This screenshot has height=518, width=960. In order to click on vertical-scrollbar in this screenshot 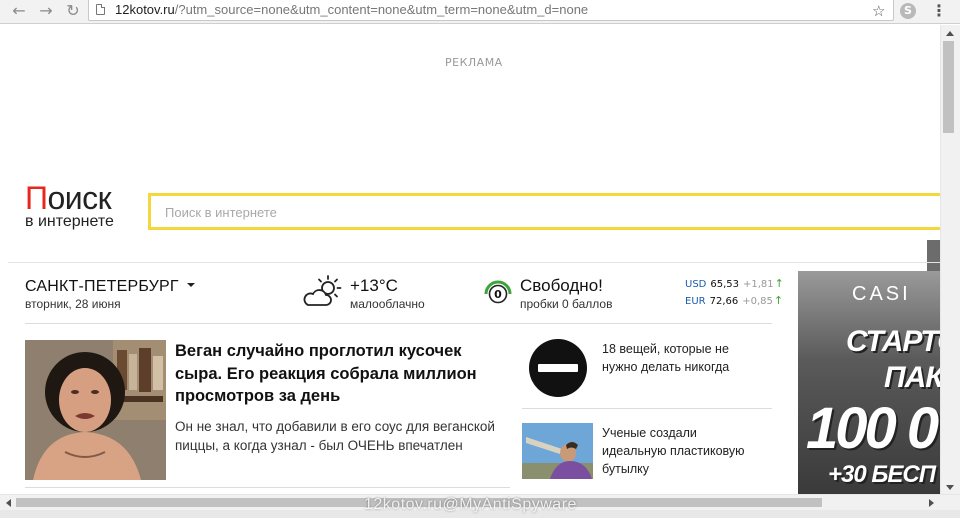, I will do `click(950, 259)`.